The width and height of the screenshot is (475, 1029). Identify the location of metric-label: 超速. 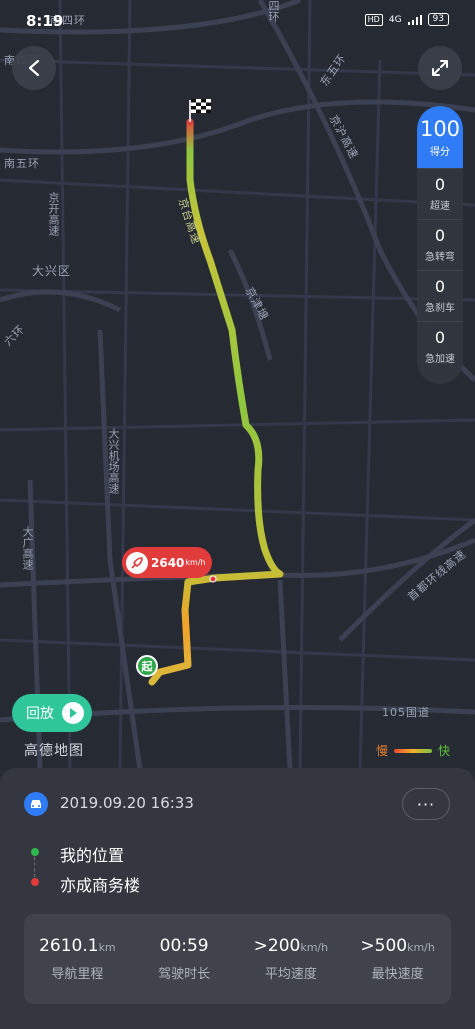
(440, 206).